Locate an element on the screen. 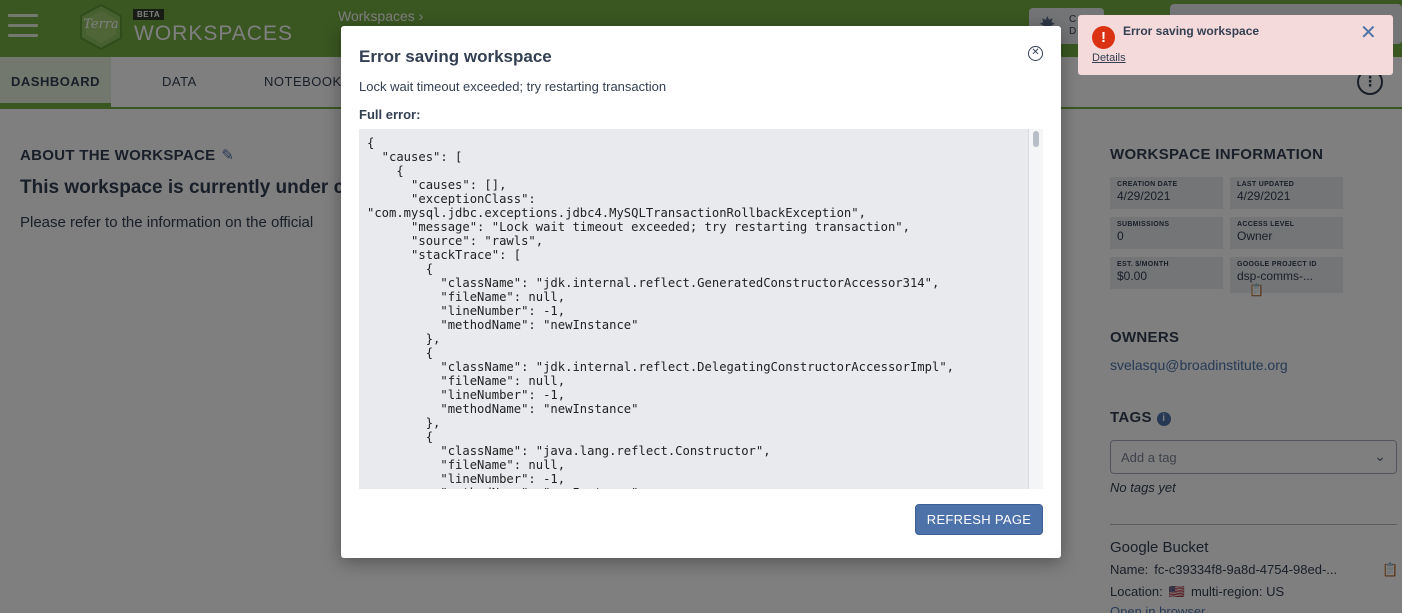  full-error-label: Full error: is located at coordinates (390, 114).